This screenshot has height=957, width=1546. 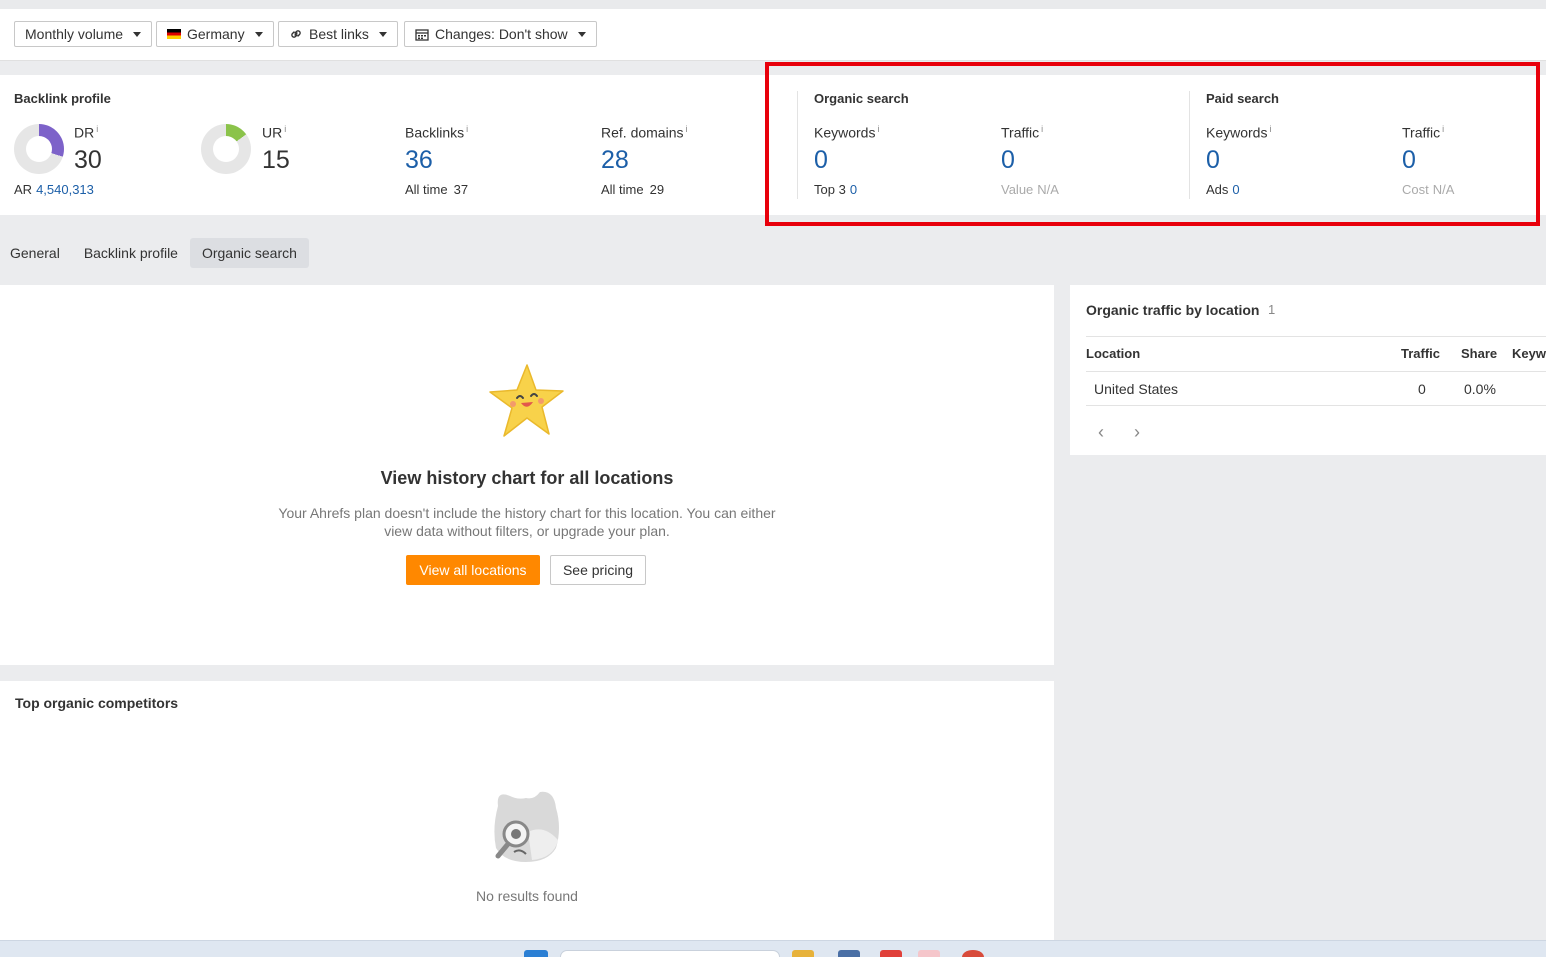 What do you see at coordinates (1529, 353) in the screenshot?
I see `column-keywords: Keyw` at bounding box center [1529, 353].